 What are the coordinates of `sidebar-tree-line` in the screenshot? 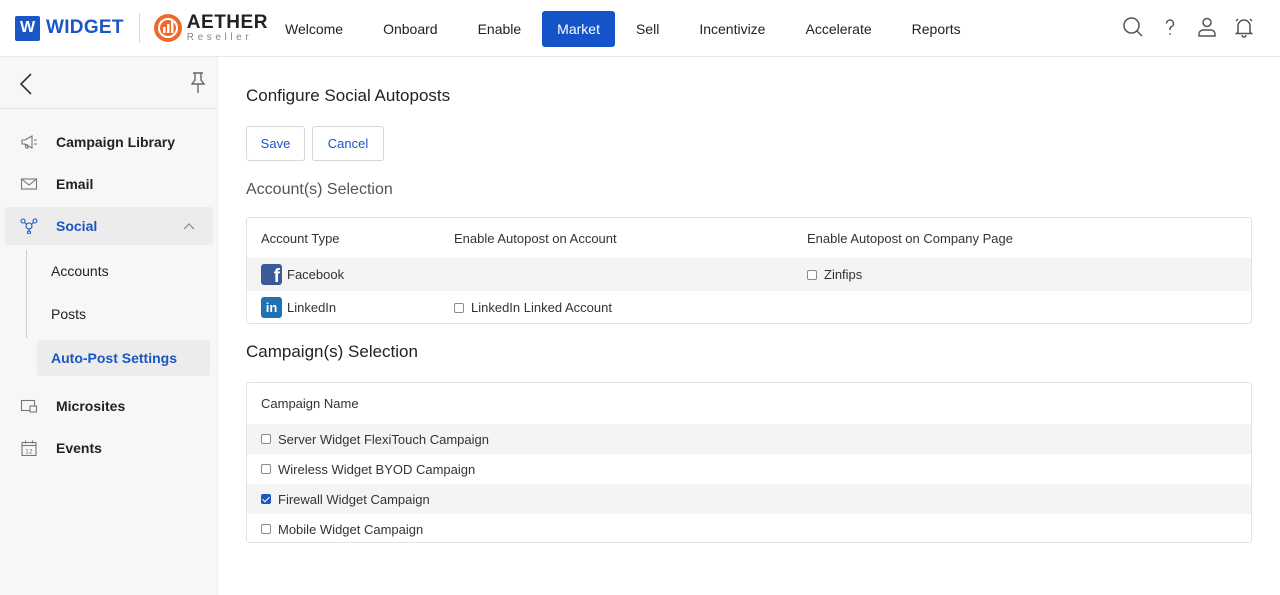 It's located at (26, 294).